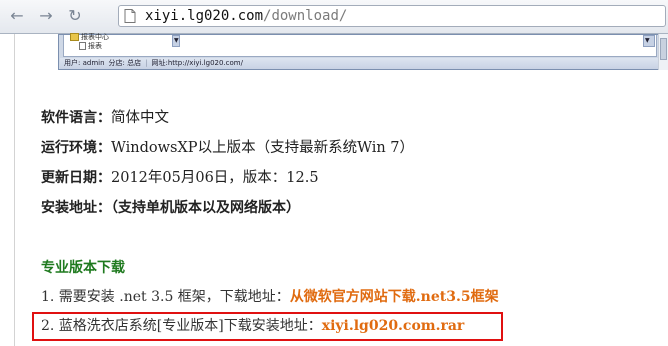 This screenshot has height=346, width=668. I want to click on download-section-title: 专业版本下载, so click(83, 268).